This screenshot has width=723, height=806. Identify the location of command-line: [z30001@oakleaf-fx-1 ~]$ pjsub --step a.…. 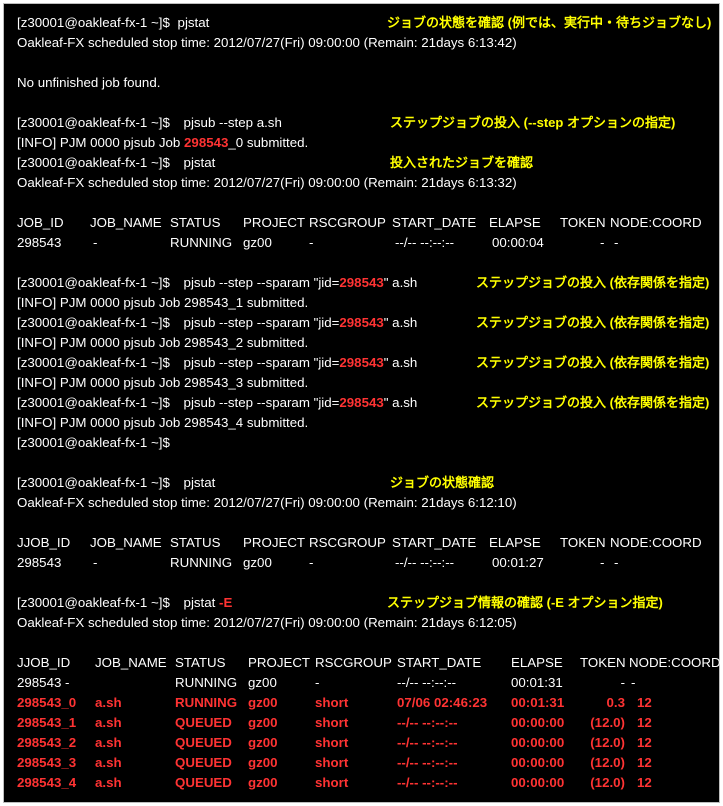
(149, 123).